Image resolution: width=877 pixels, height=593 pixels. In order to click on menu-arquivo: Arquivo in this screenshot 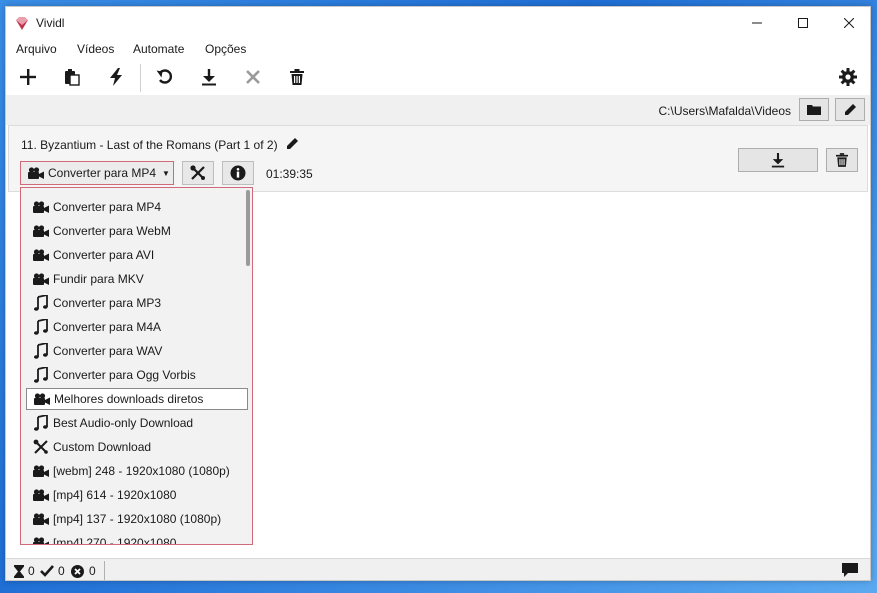, I will do `click(36, 49)`.